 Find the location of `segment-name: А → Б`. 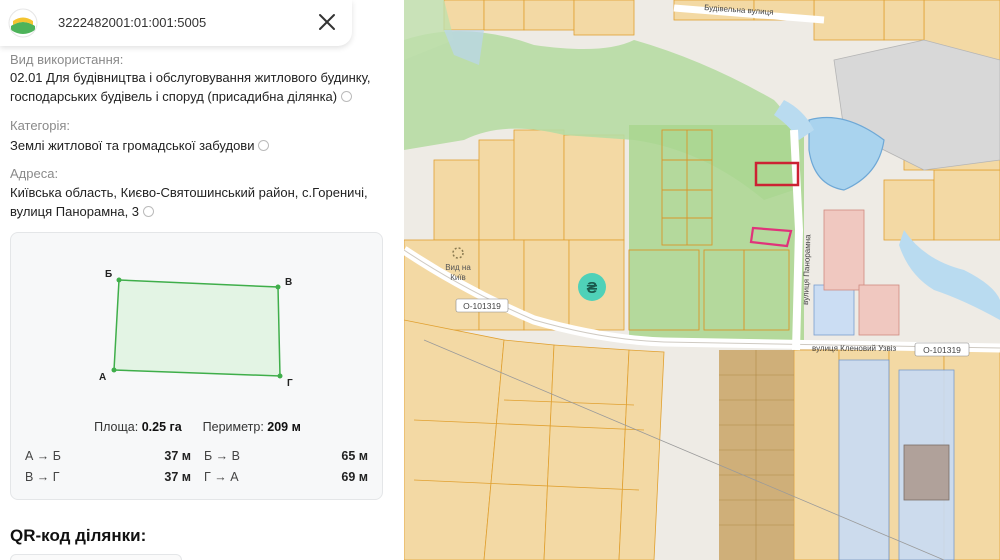

segment-name: А → Б is located at coordinates (43, 456).